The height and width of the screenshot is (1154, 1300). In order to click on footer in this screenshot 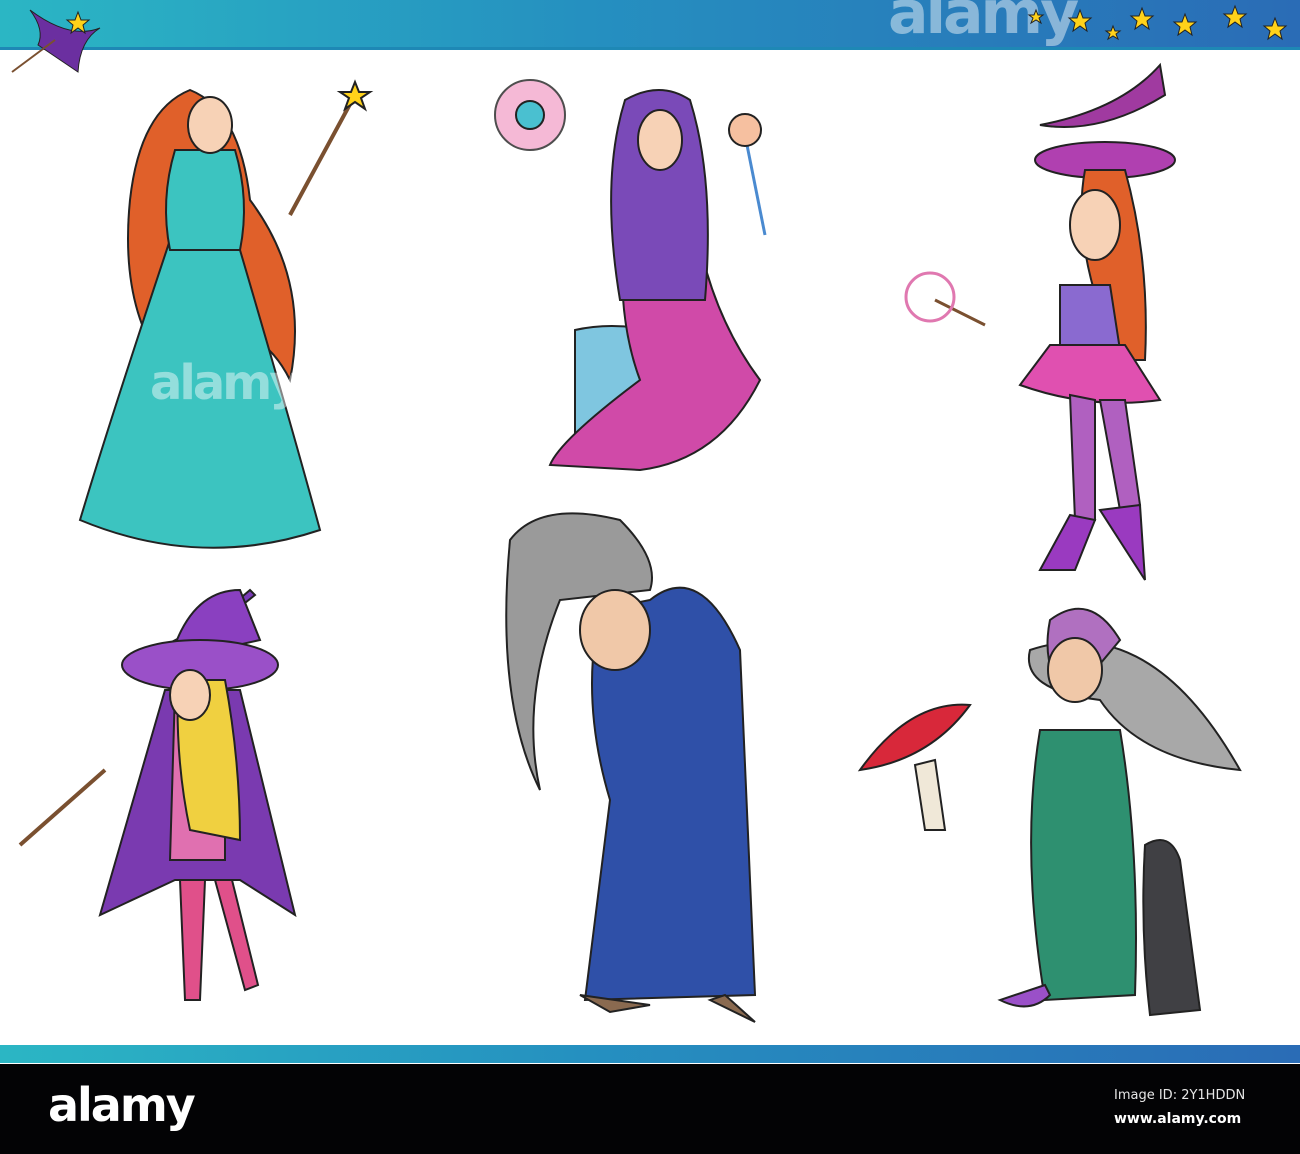, I will do `click(650, 1109)`.